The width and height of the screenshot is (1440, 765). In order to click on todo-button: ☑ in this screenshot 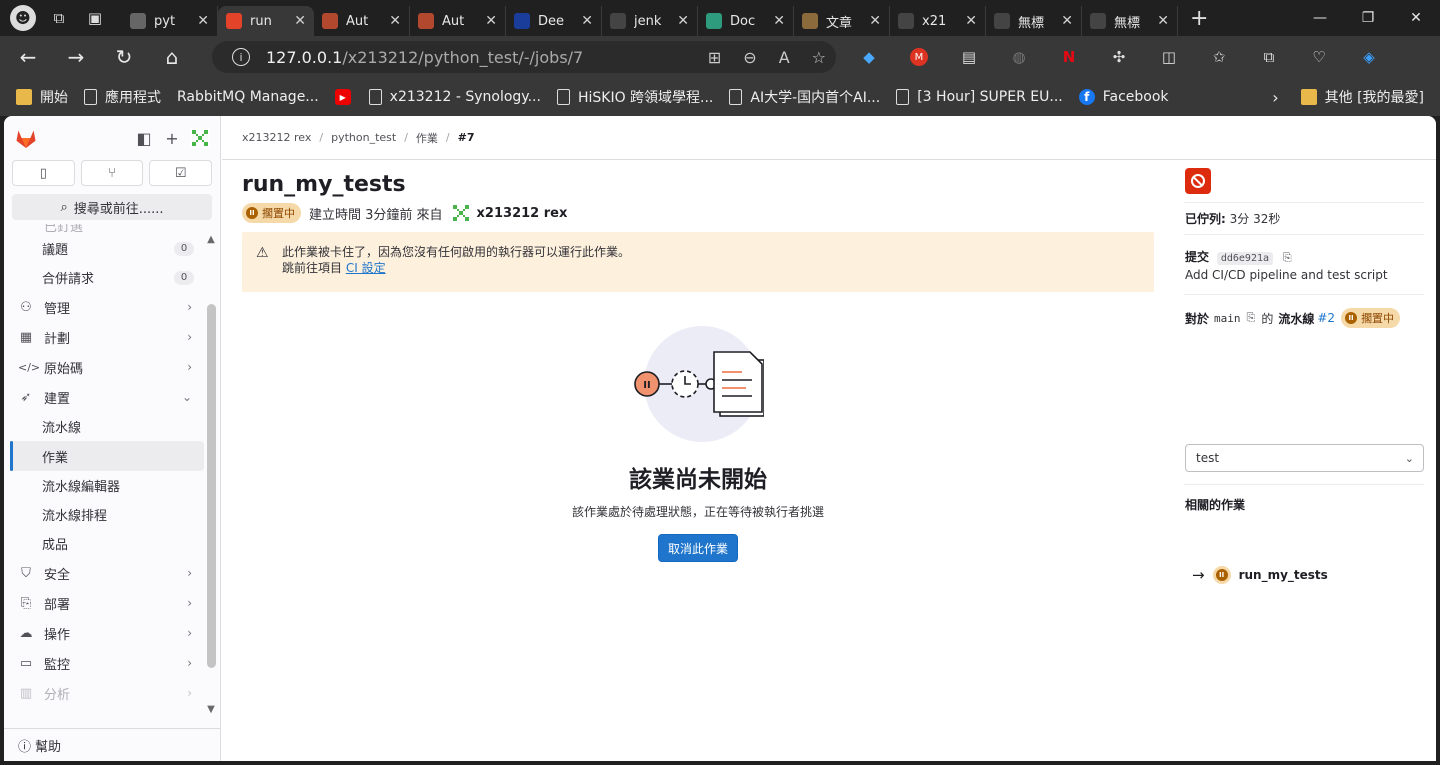, I will do `click(181, 173)`.